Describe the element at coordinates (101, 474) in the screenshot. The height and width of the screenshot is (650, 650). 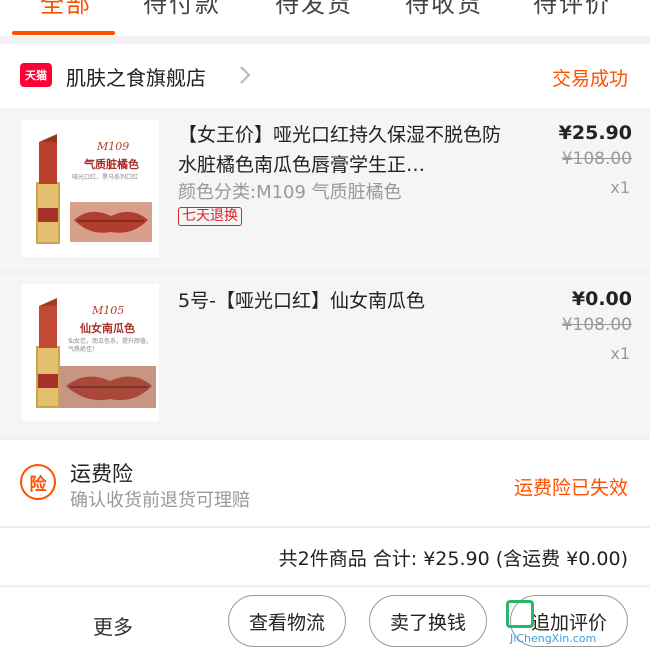
I see `insurance-title: 运费险` at that location.